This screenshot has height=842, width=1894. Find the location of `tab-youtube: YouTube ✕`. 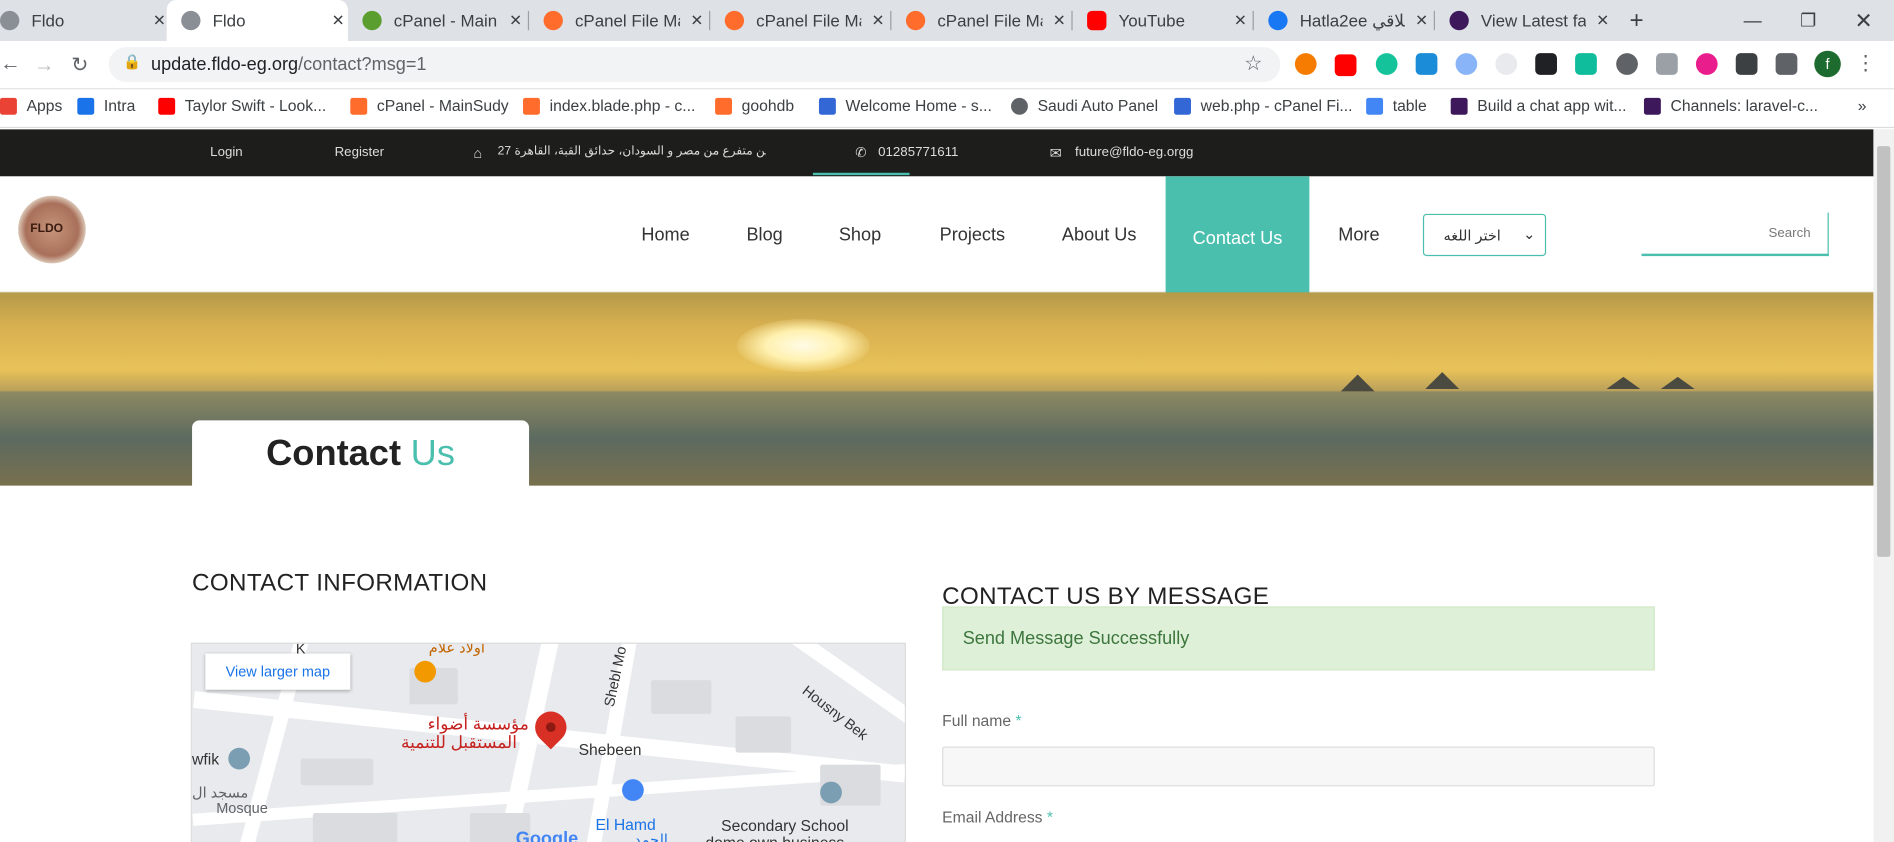

tab-youtube: YouTube ✕ is located at coordinates (1168, 20).